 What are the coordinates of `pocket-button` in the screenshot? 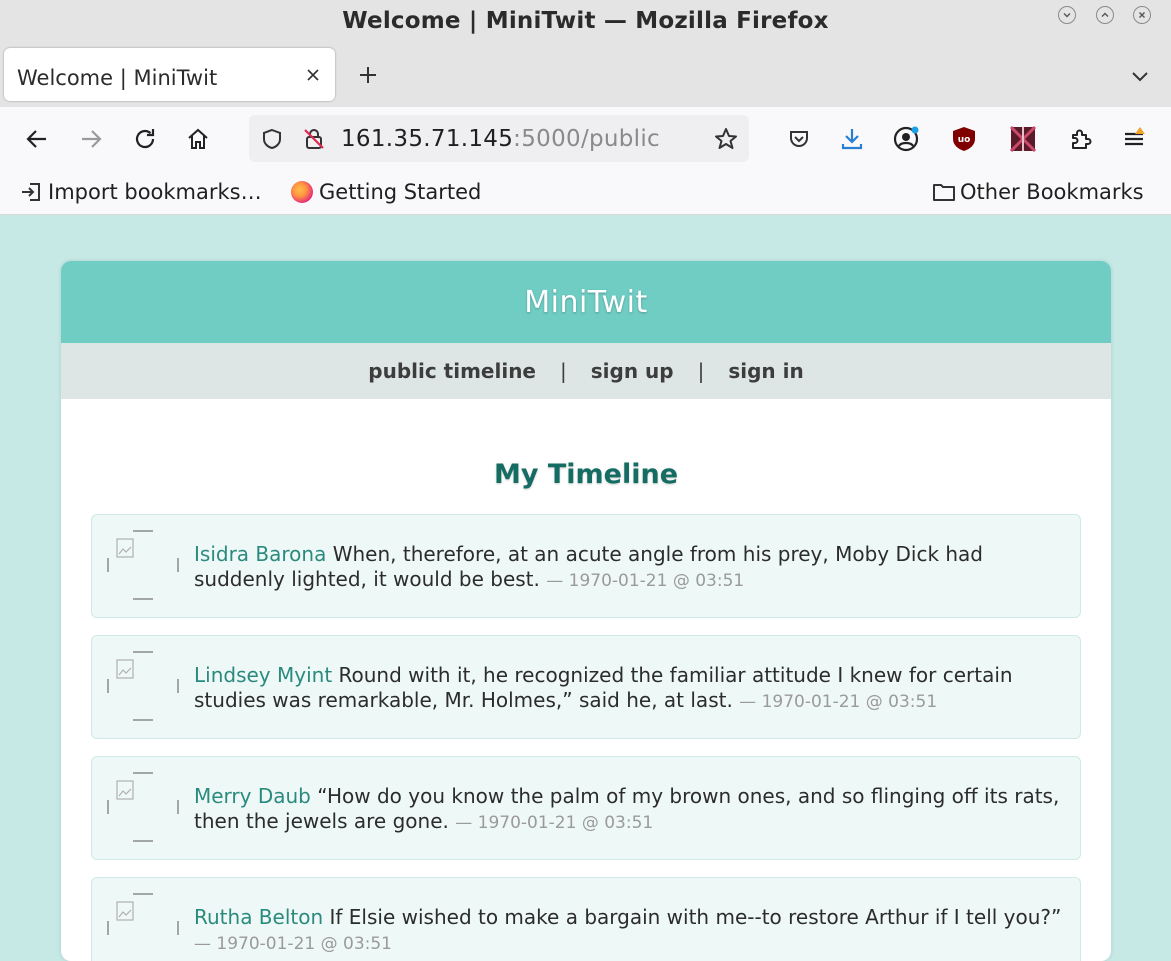 It's located at (799, 139).